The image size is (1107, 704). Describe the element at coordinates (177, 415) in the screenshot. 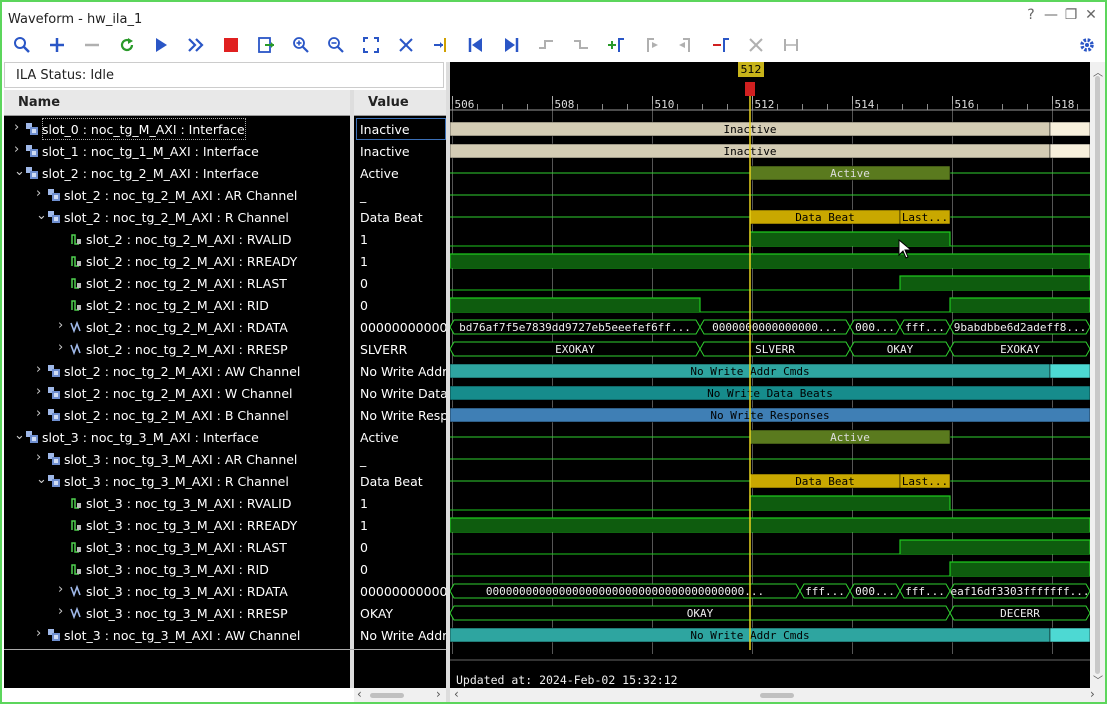

I see `signal-row: › slot_2 : noc_tg_2_M_AXI : B Channel` at that location.